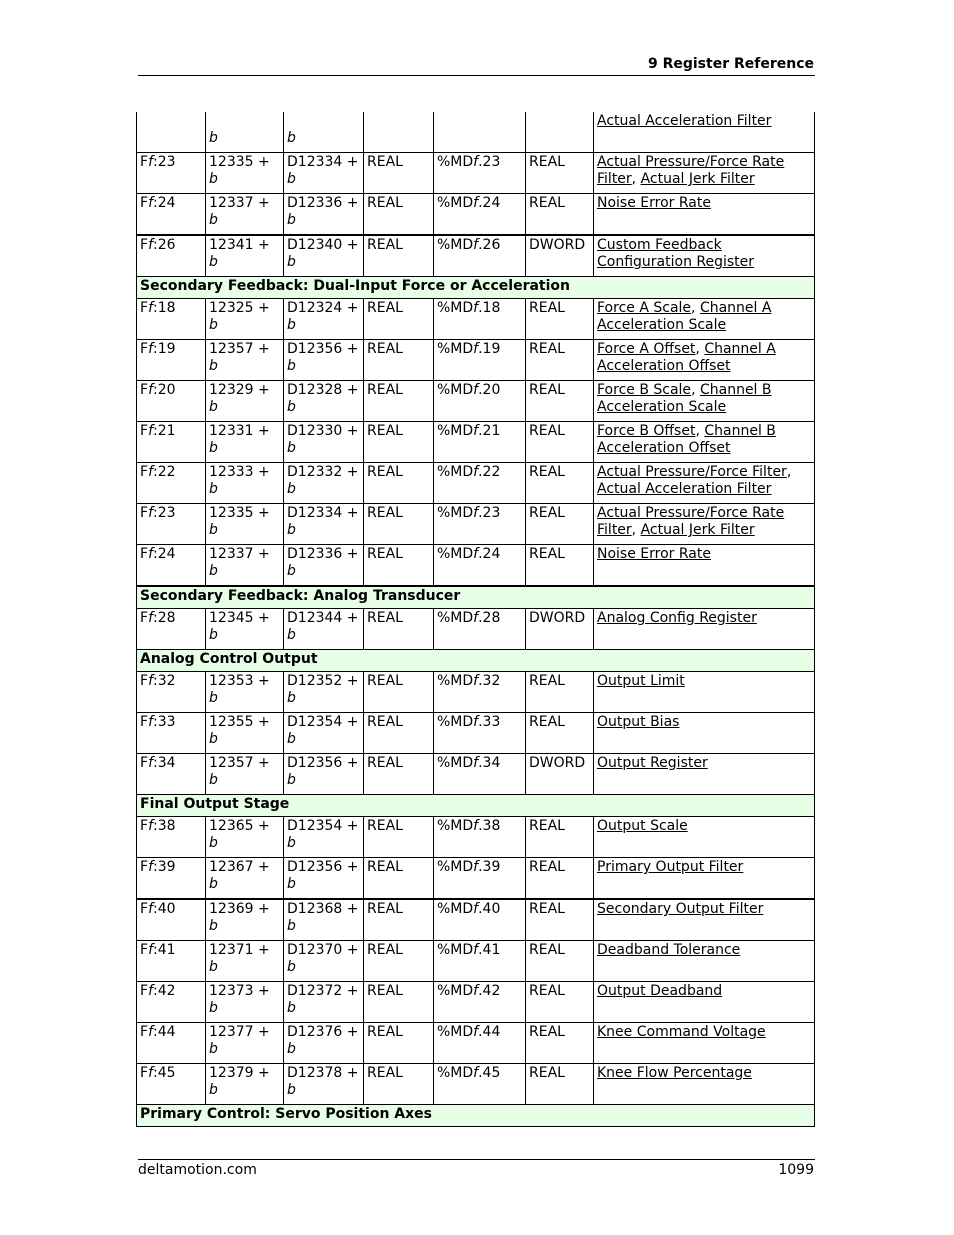  What do you see at coordinates (668, 950) in the screenshot?
I see `register-link: Deadband Tolerance` at bounding box center [668, 950].